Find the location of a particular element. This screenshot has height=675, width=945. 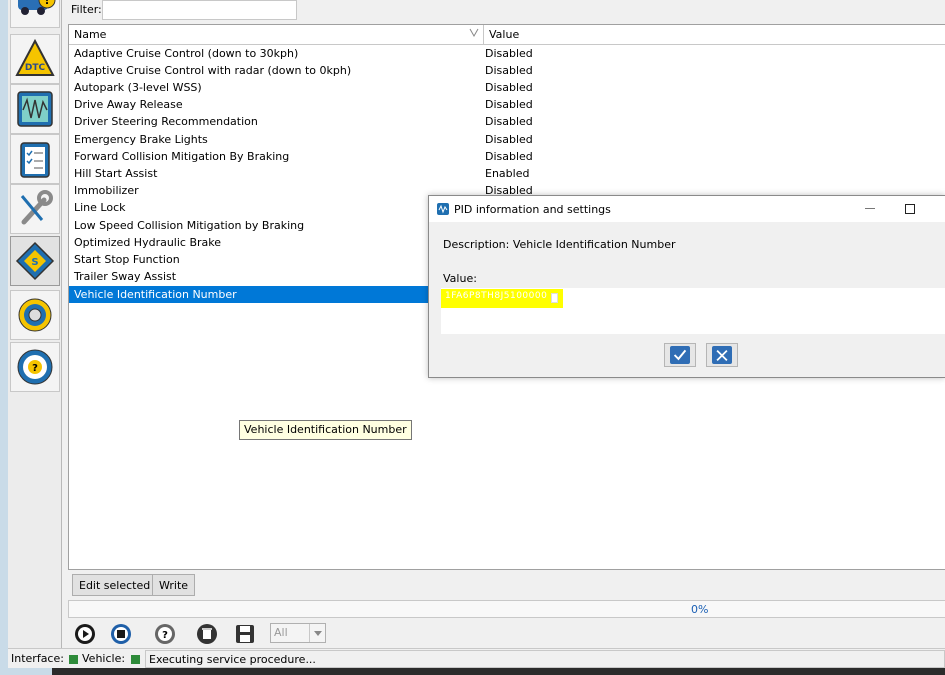

steering-help-button: ? is located at coordinates (35, 367).